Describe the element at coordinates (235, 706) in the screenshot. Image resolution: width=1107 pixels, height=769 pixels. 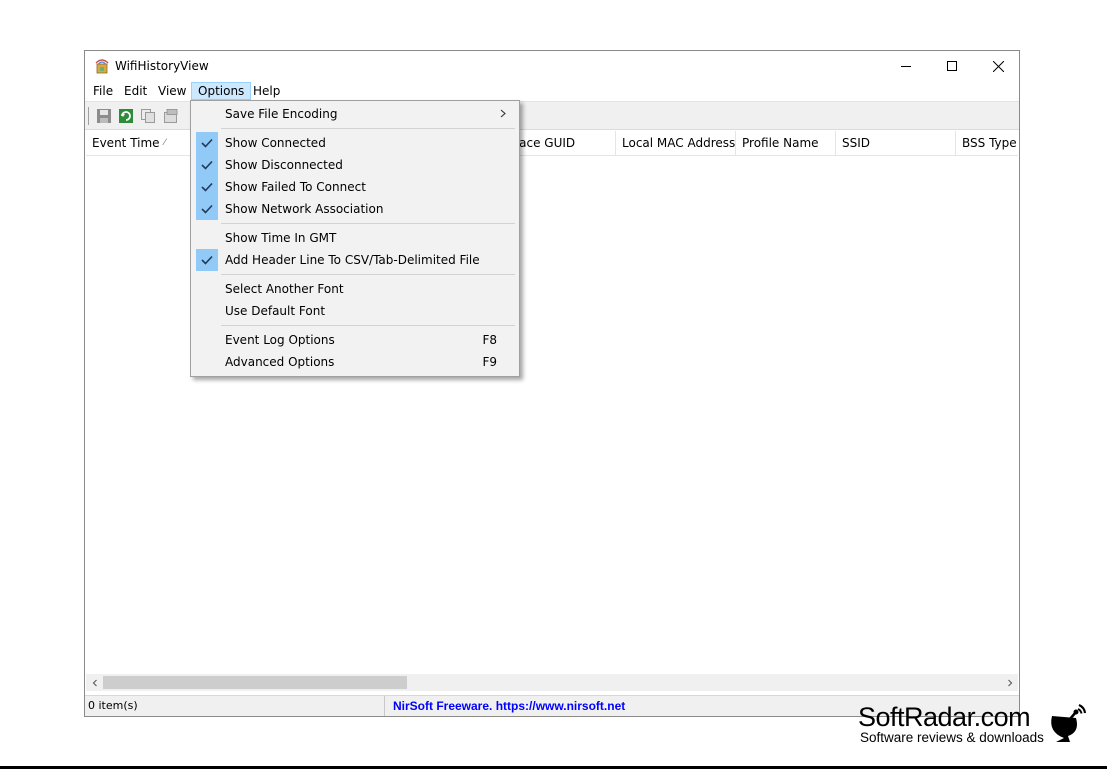
I see `item-count: 0 item(s)` at that location.